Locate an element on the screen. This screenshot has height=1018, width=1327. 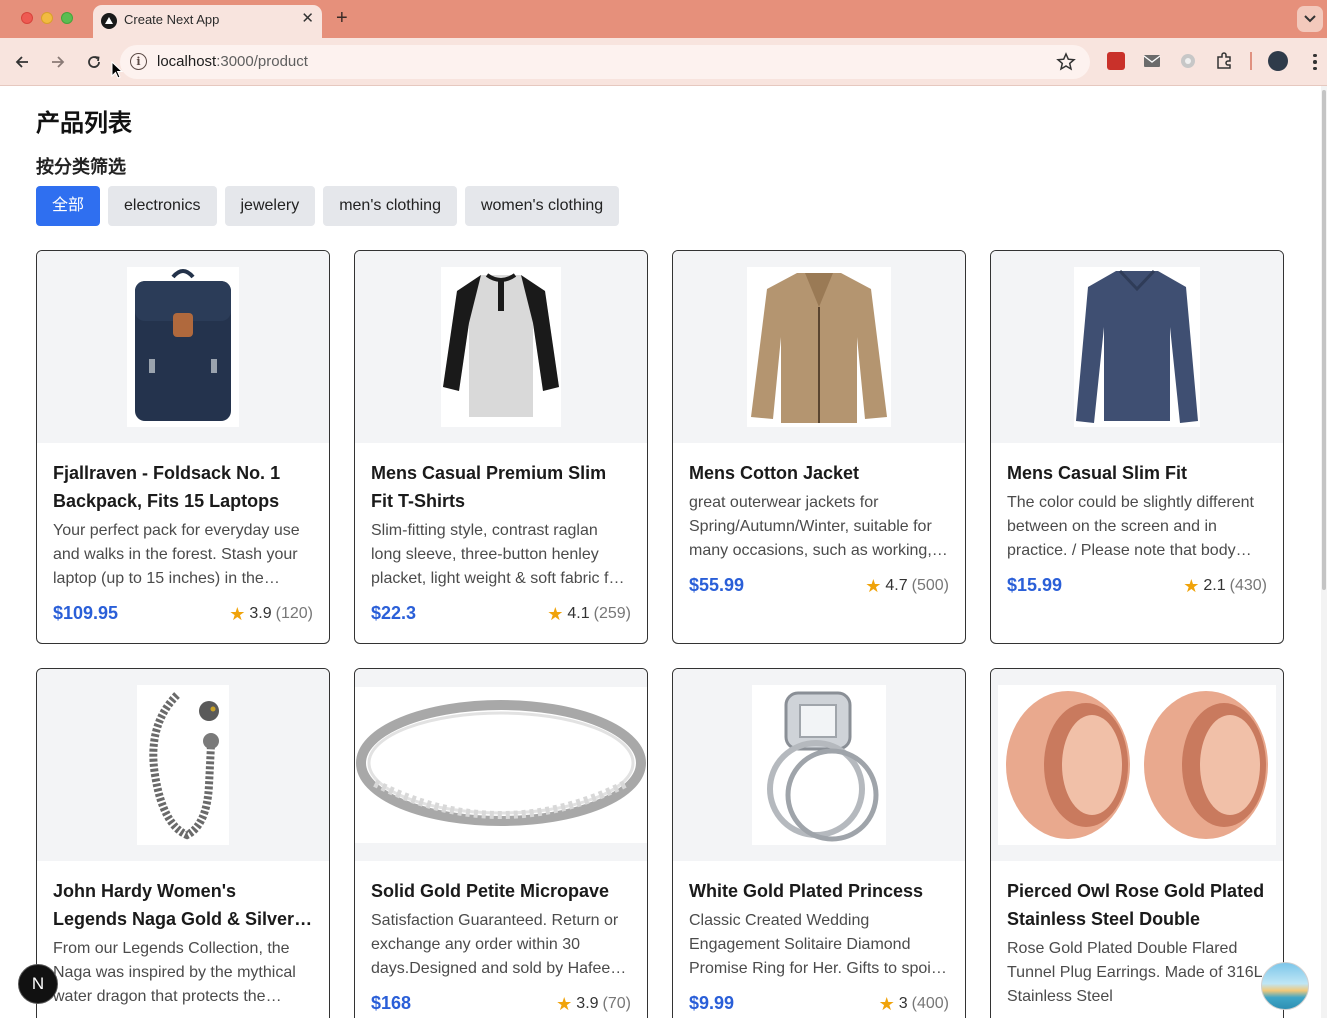
product-price: $109.95 is located at coordinates (86, 613).